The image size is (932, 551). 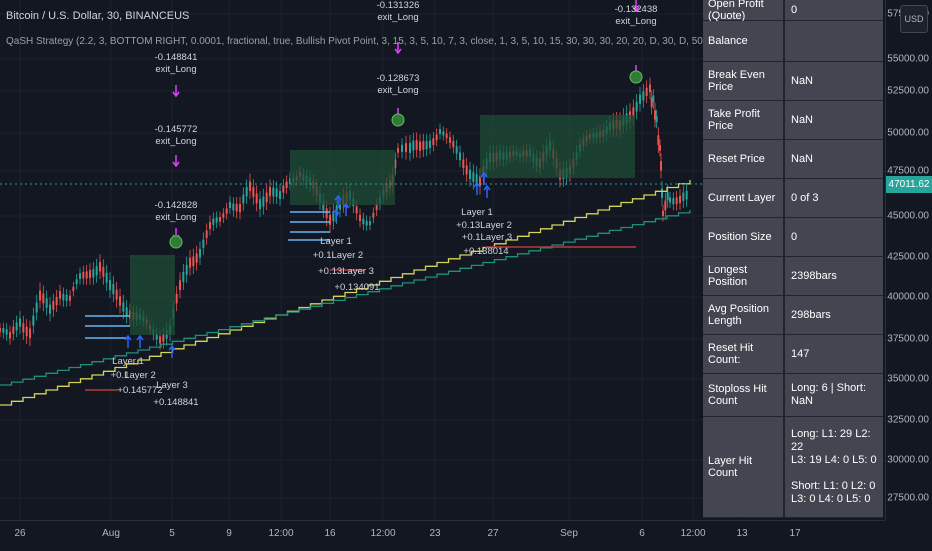 What do you see at coordinates (281, 533) in the screenshot?
I see `time-tick: 12:00` at bounding box center [281, 533].